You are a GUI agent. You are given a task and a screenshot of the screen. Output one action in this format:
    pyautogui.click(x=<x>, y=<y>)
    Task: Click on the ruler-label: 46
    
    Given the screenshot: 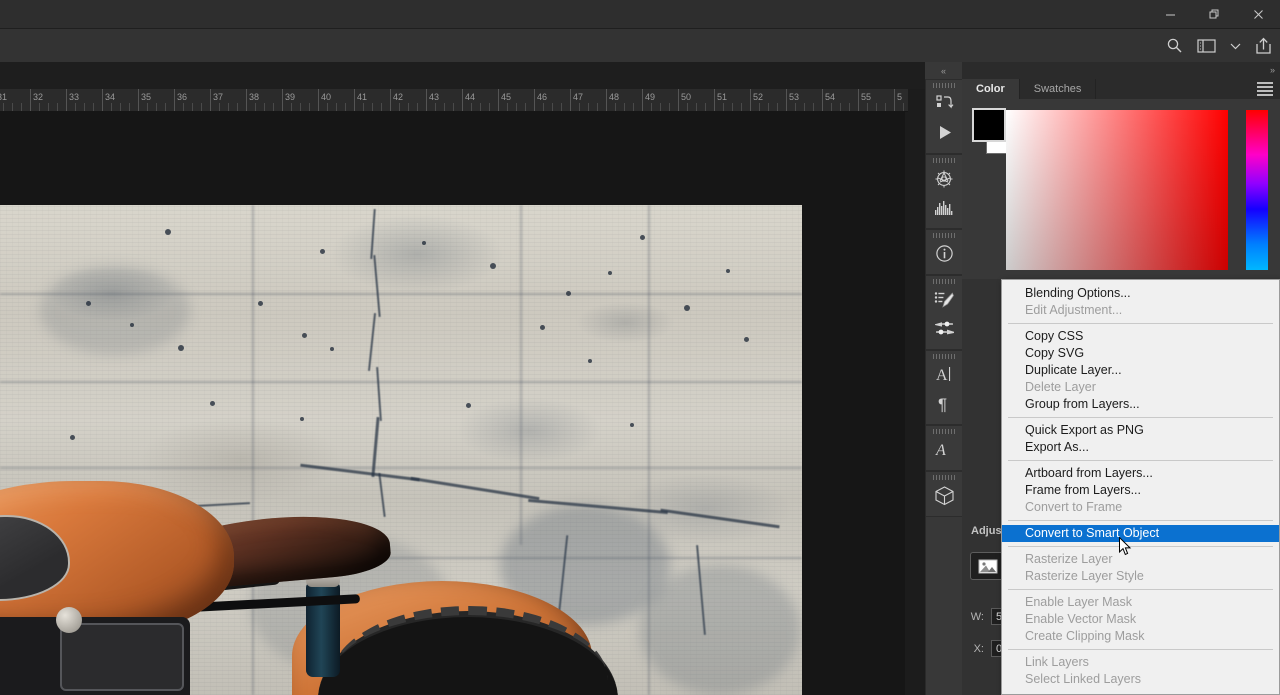 What is the action you would take?
    pyautogui.click(x=542, y=97)
    